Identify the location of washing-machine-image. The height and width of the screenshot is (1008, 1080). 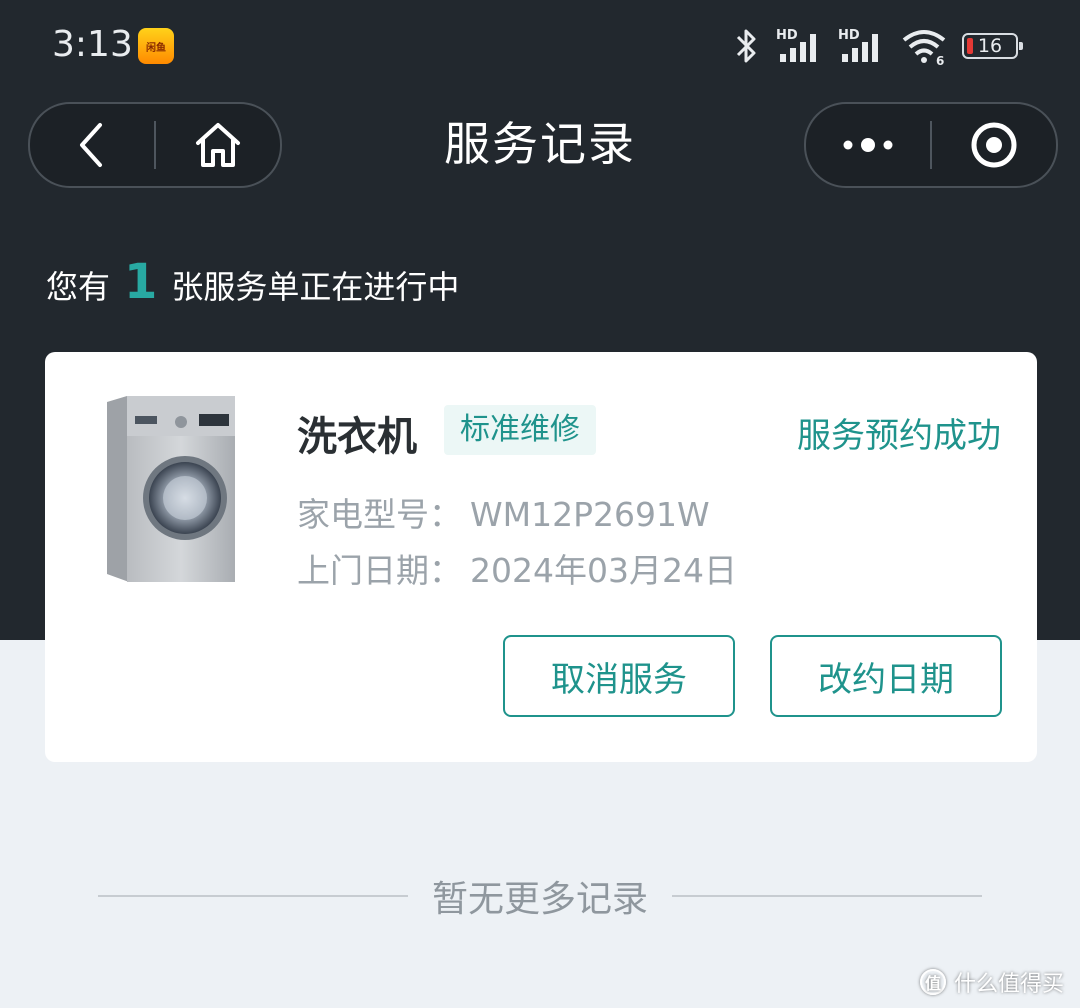
(171, 489).